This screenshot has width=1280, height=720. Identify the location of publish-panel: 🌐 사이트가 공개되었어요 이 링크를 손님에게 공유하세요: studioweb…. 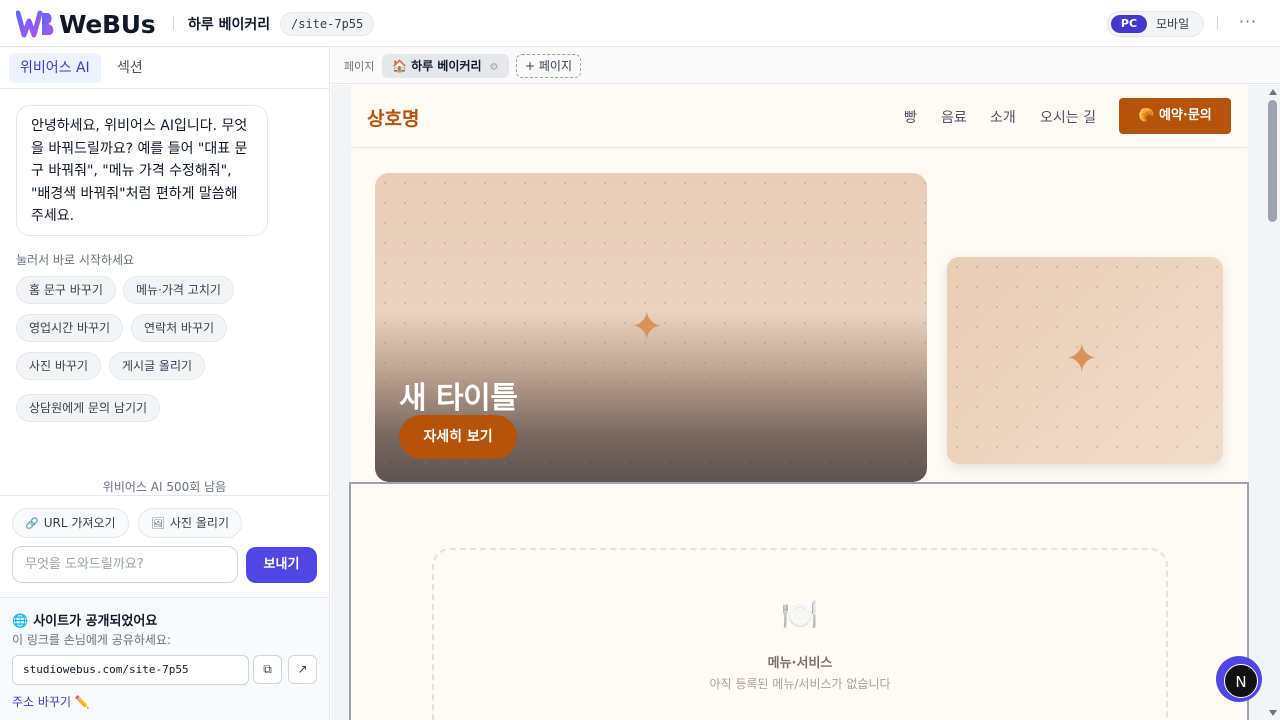
(164, 659).